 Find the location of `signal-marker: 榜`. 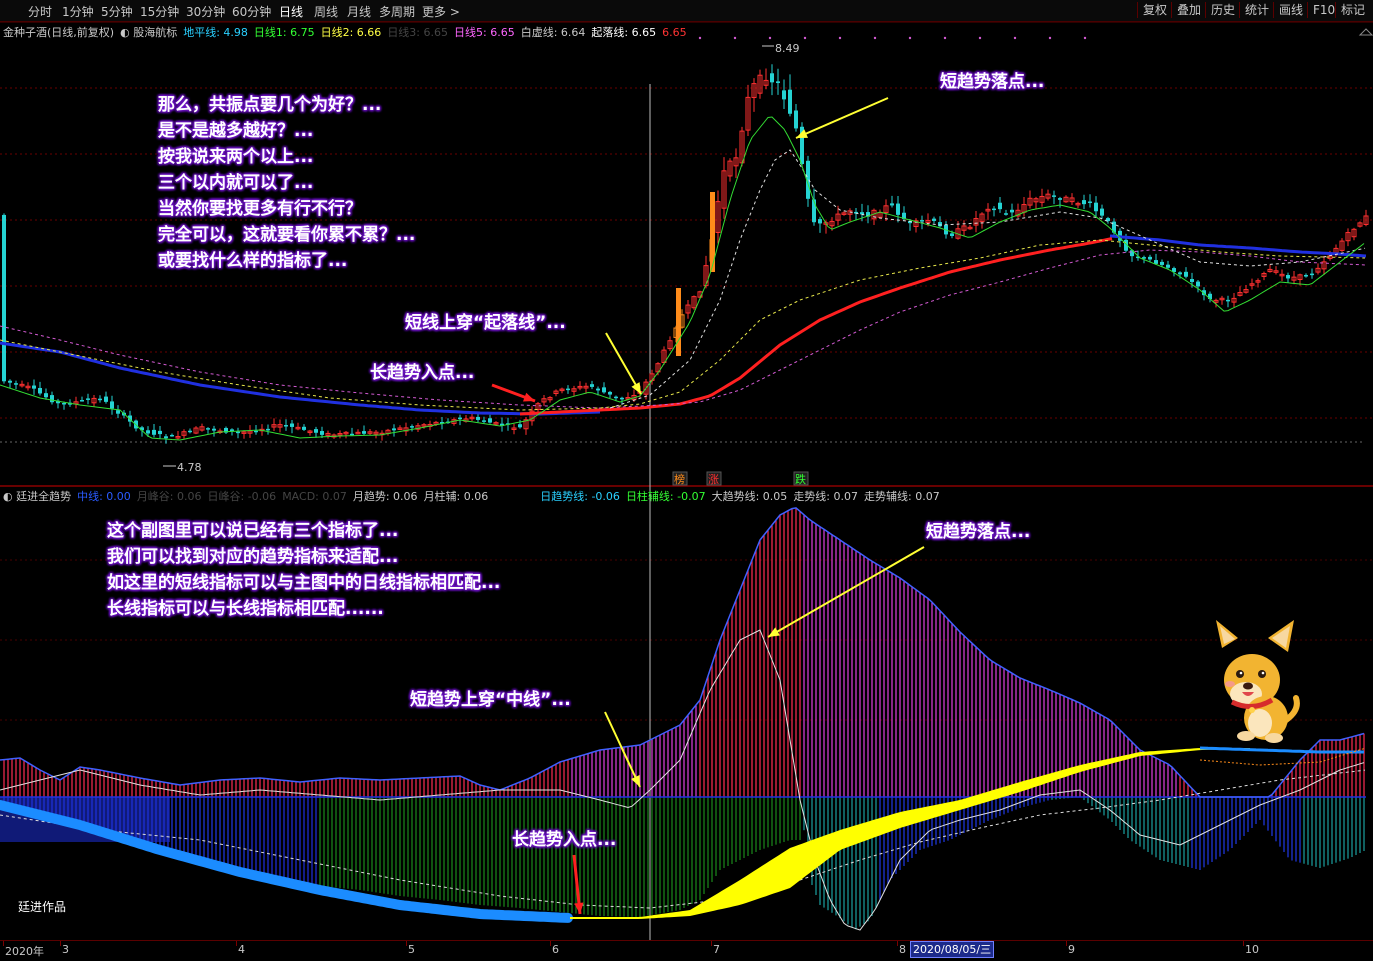

signal-marker: 榜 is located at coordinates (679, 479).